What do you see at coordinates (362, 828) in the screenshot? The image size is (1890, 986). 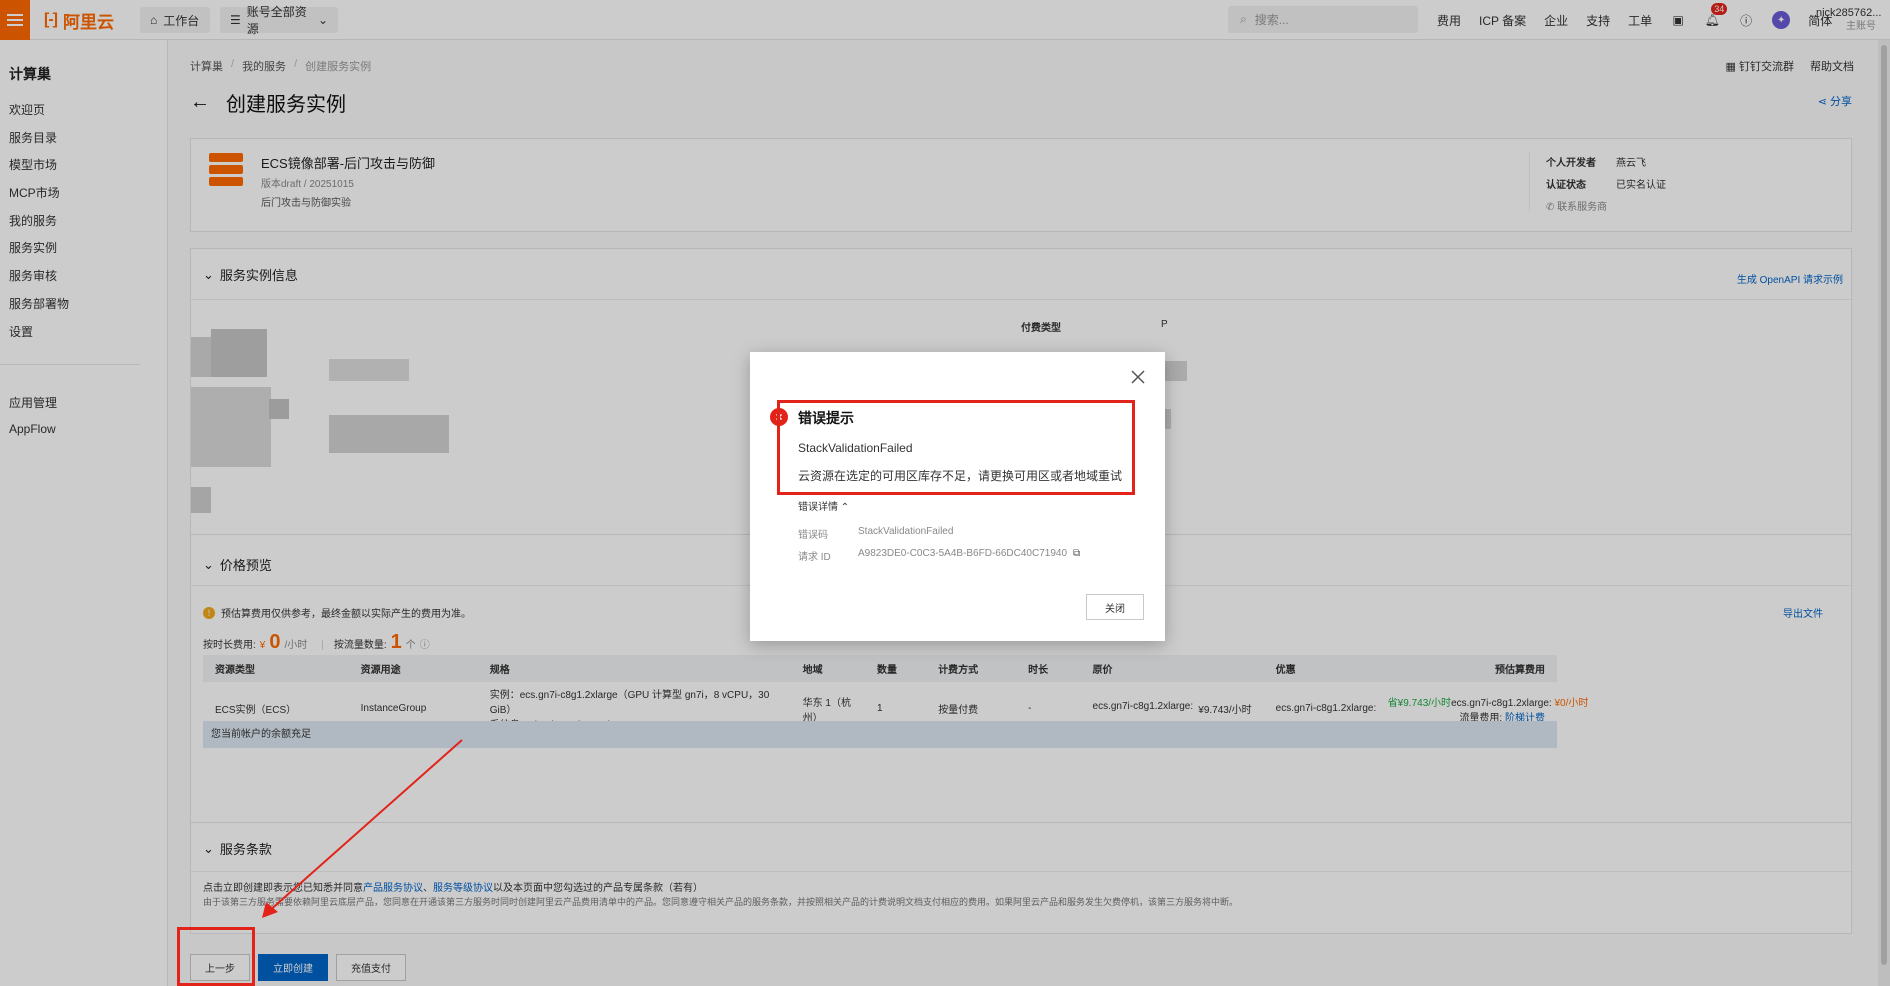 I see `annotation-arrow` at bounding box center [362, 828].